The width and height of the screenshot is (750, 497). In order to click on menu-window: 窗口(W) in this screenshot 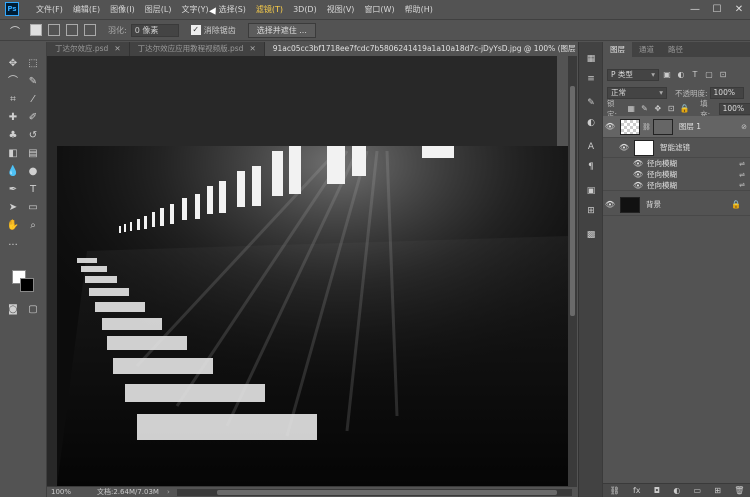, I will do `click(379, 9)`.